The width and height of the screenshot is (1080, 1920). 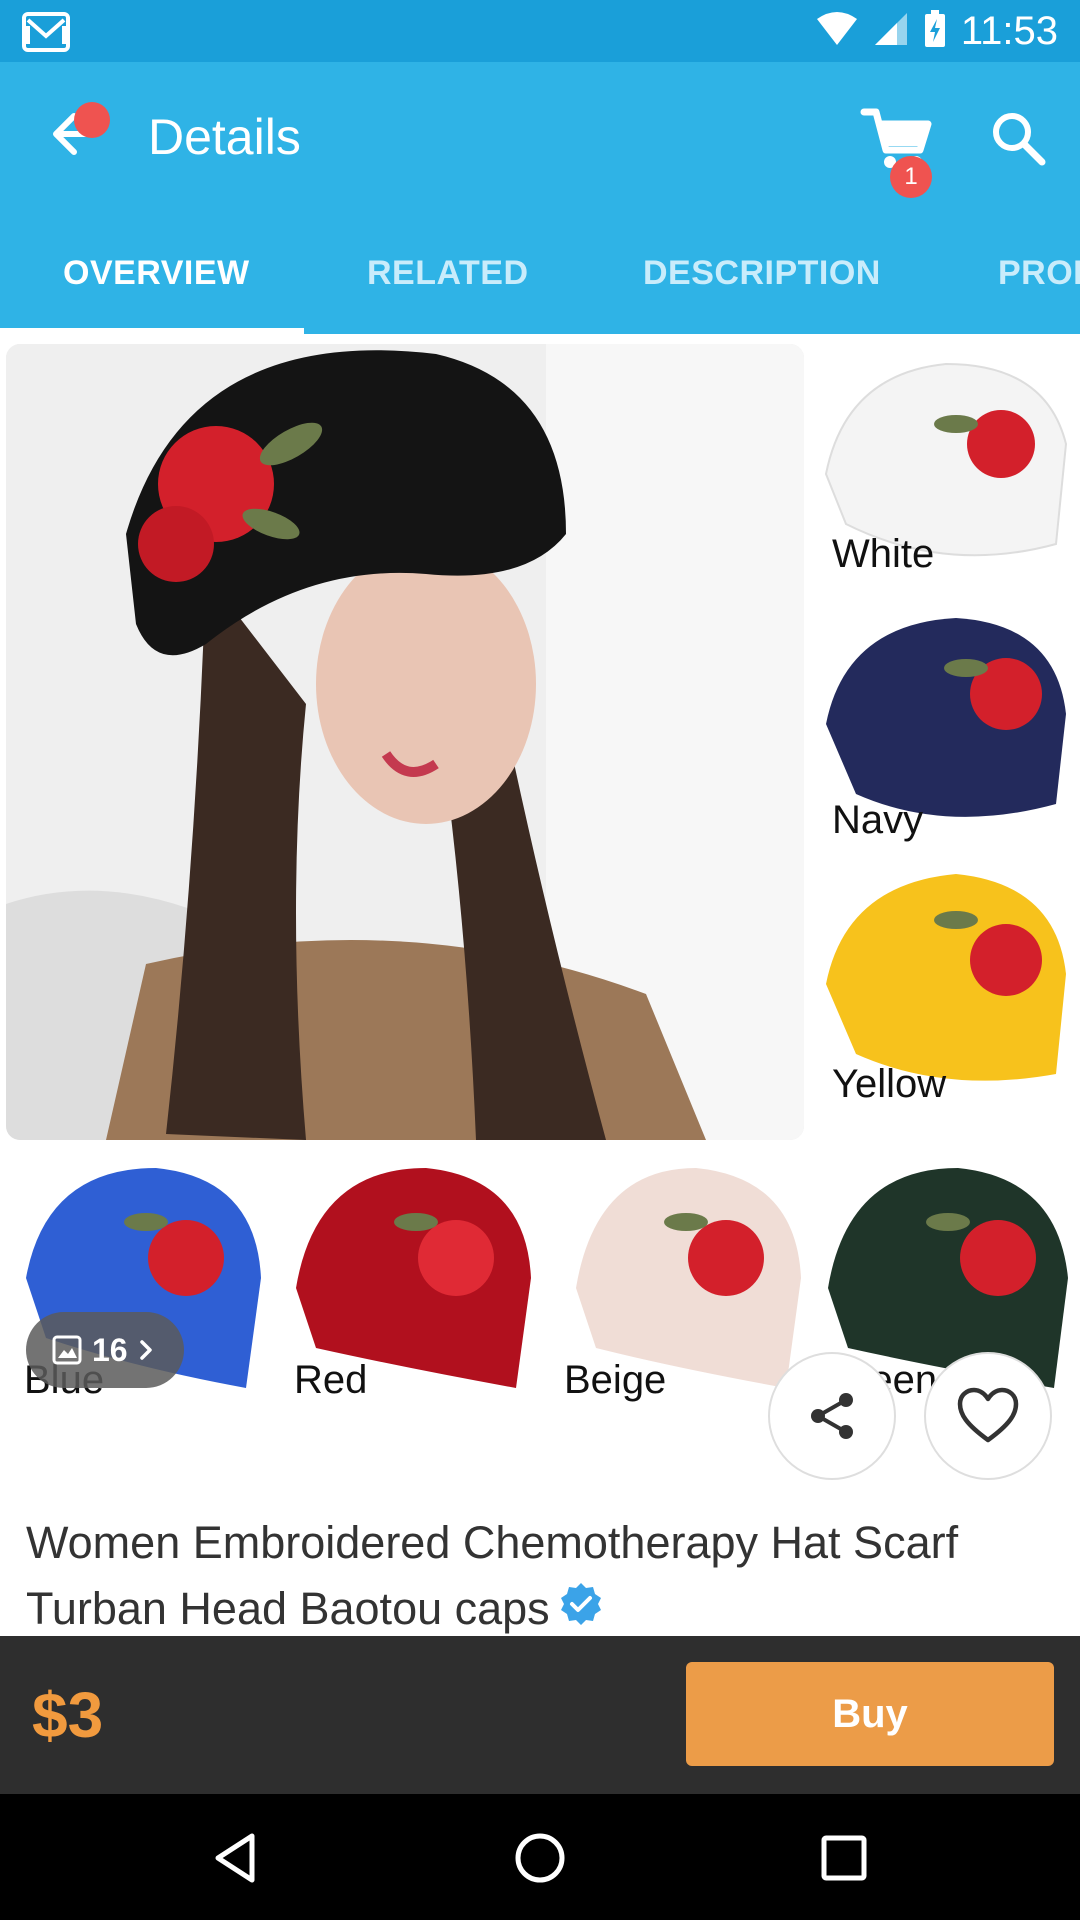 What do you see at coordinates (145, 1350) in the screenshot?
I see `chevron-right-icon` at bounding box center [145, 1350].